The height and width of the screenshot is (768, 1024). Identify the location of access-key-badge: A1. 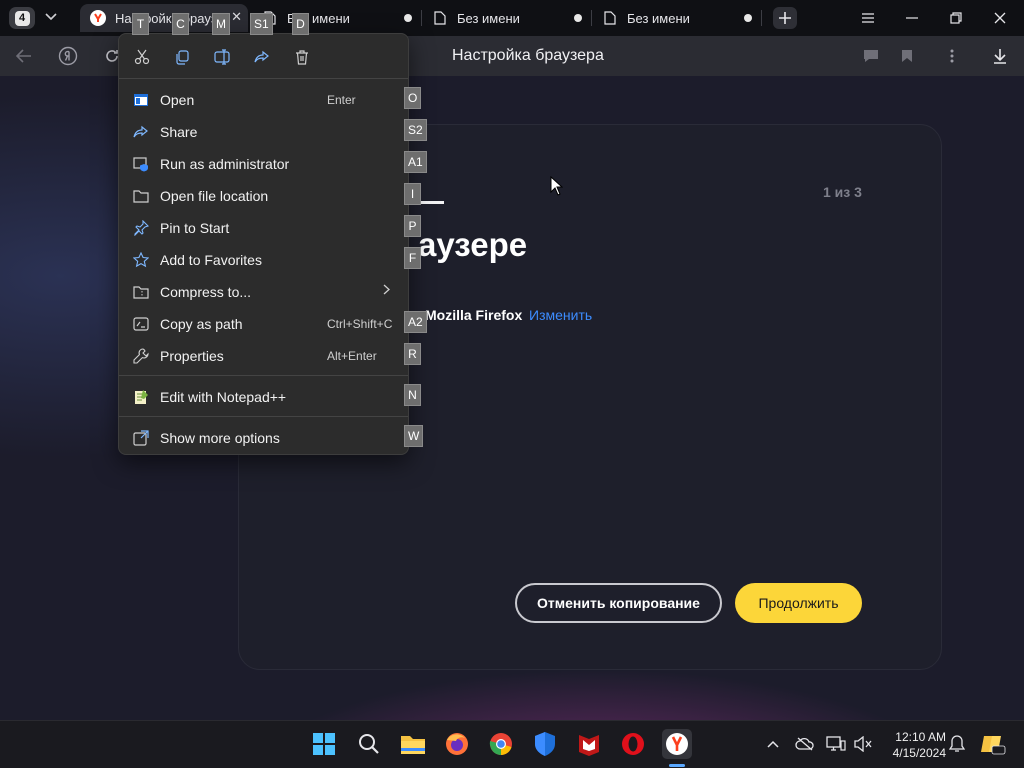
(415, 162).